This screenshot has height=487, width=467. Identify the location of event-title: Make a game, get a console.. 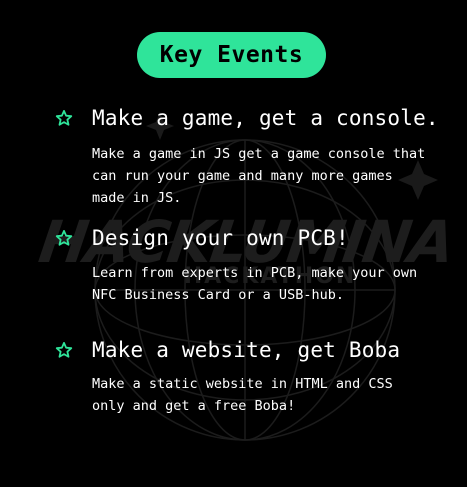
(265, 118).